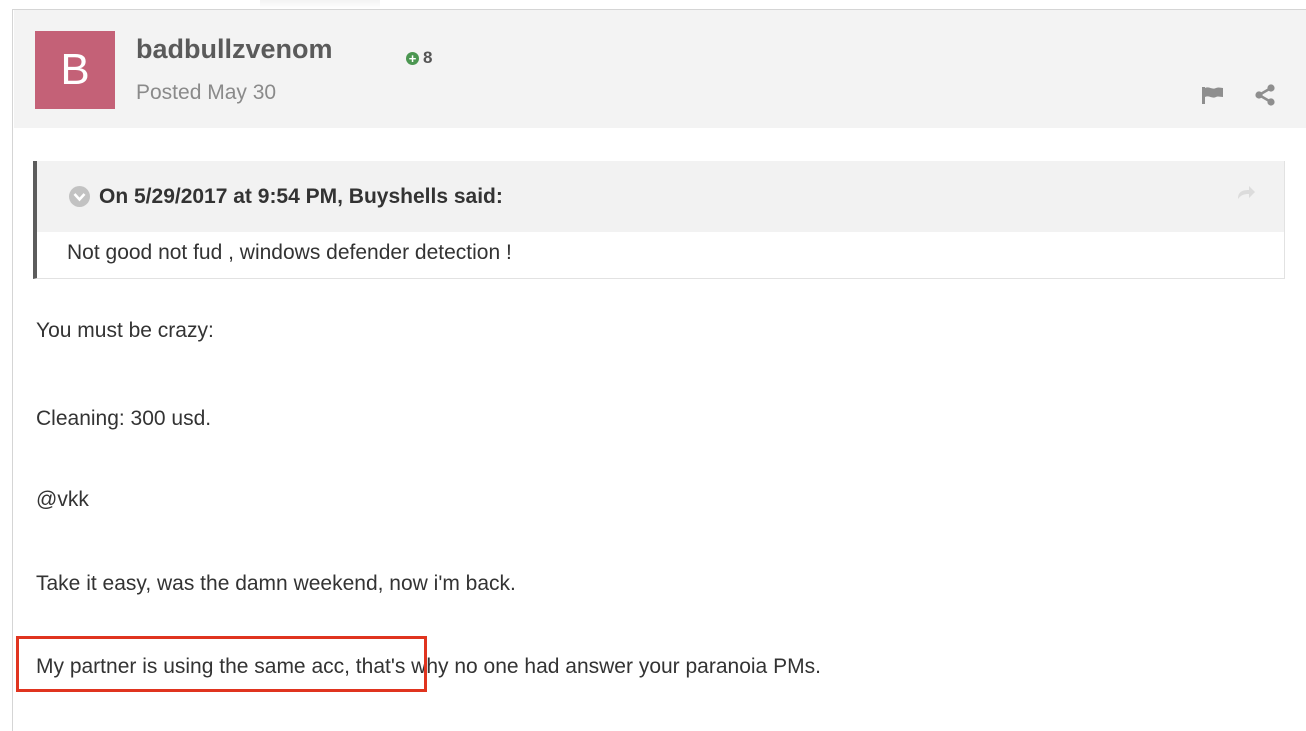  Describe the element at coordinates (428, 57) in the screenshot. I see `reputation-count: 8` at that location.